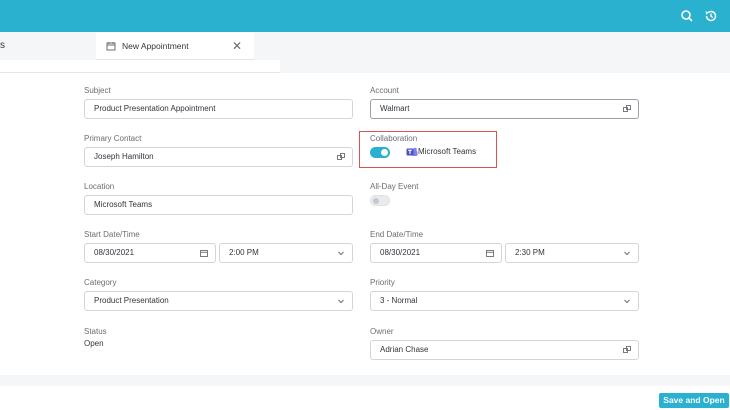  Describe the element at coordinates (397, 234) in the screenshot. I see `end-label: End Date/Time` at that location.